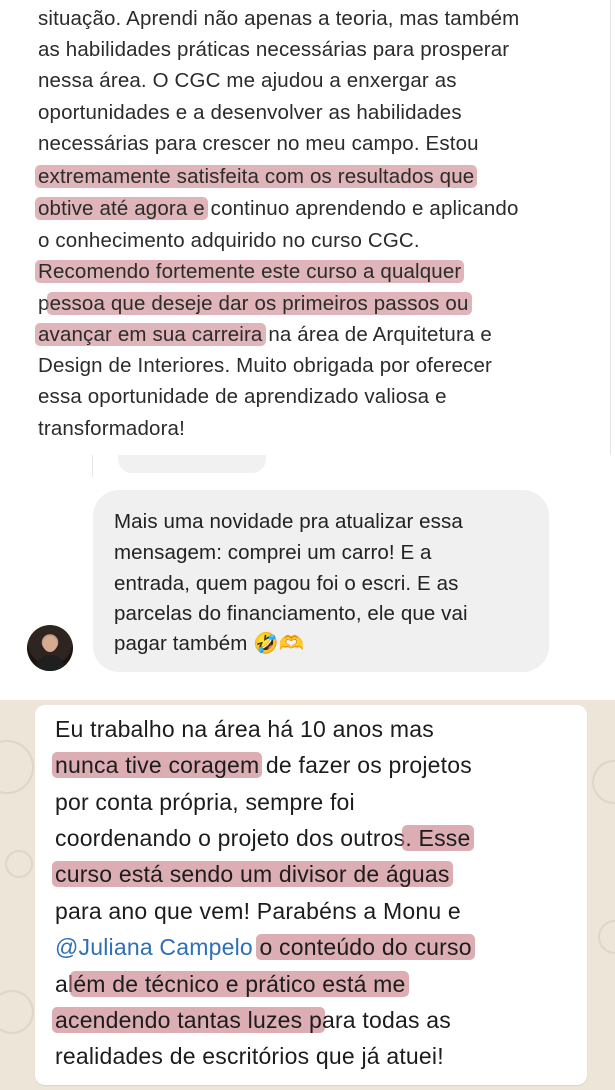 This screenshot has width=615, height=1090. I want to click on text-segment: ara todas as, so click(386, 1020).